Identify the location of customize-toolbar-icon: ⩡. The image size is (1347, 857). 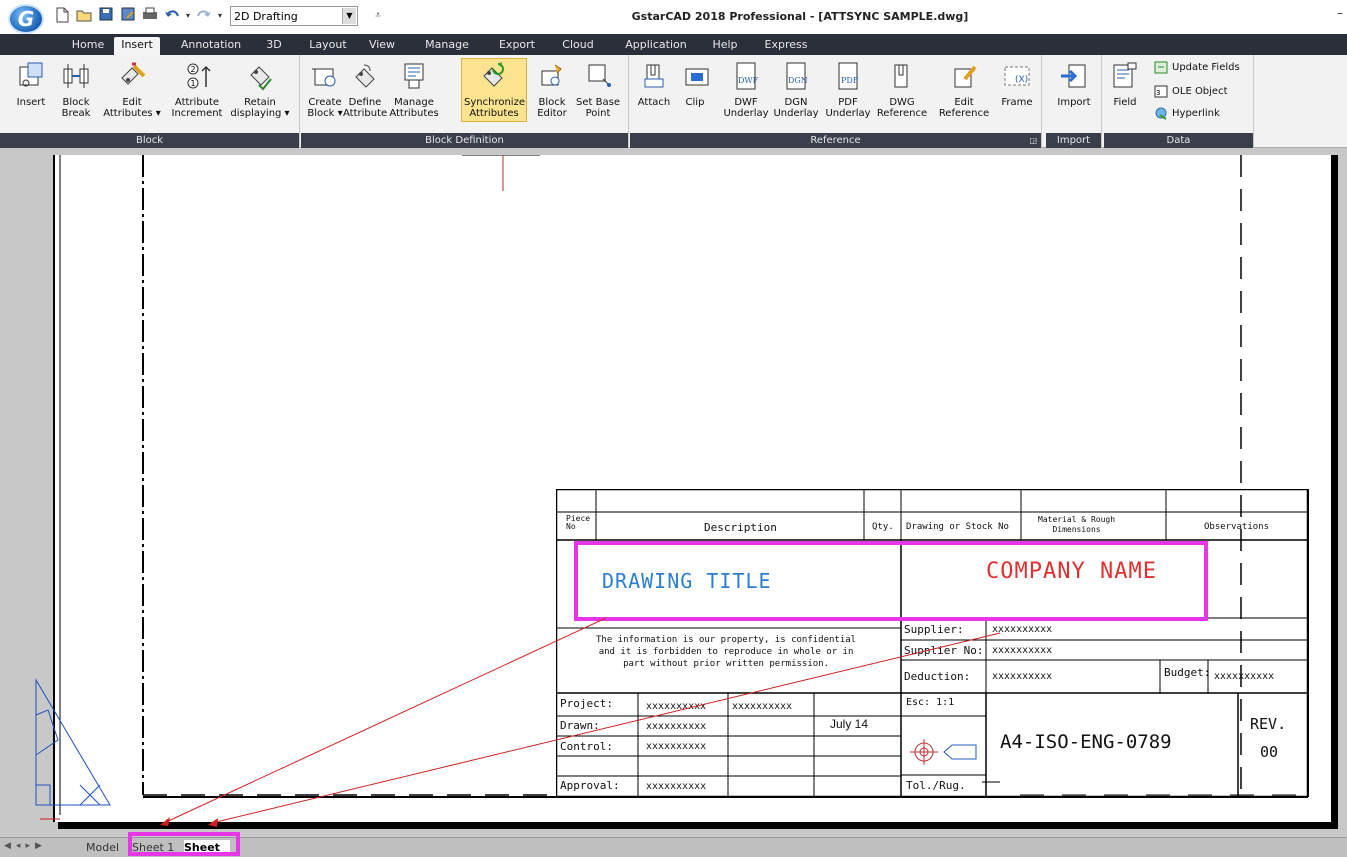
(378, 16).